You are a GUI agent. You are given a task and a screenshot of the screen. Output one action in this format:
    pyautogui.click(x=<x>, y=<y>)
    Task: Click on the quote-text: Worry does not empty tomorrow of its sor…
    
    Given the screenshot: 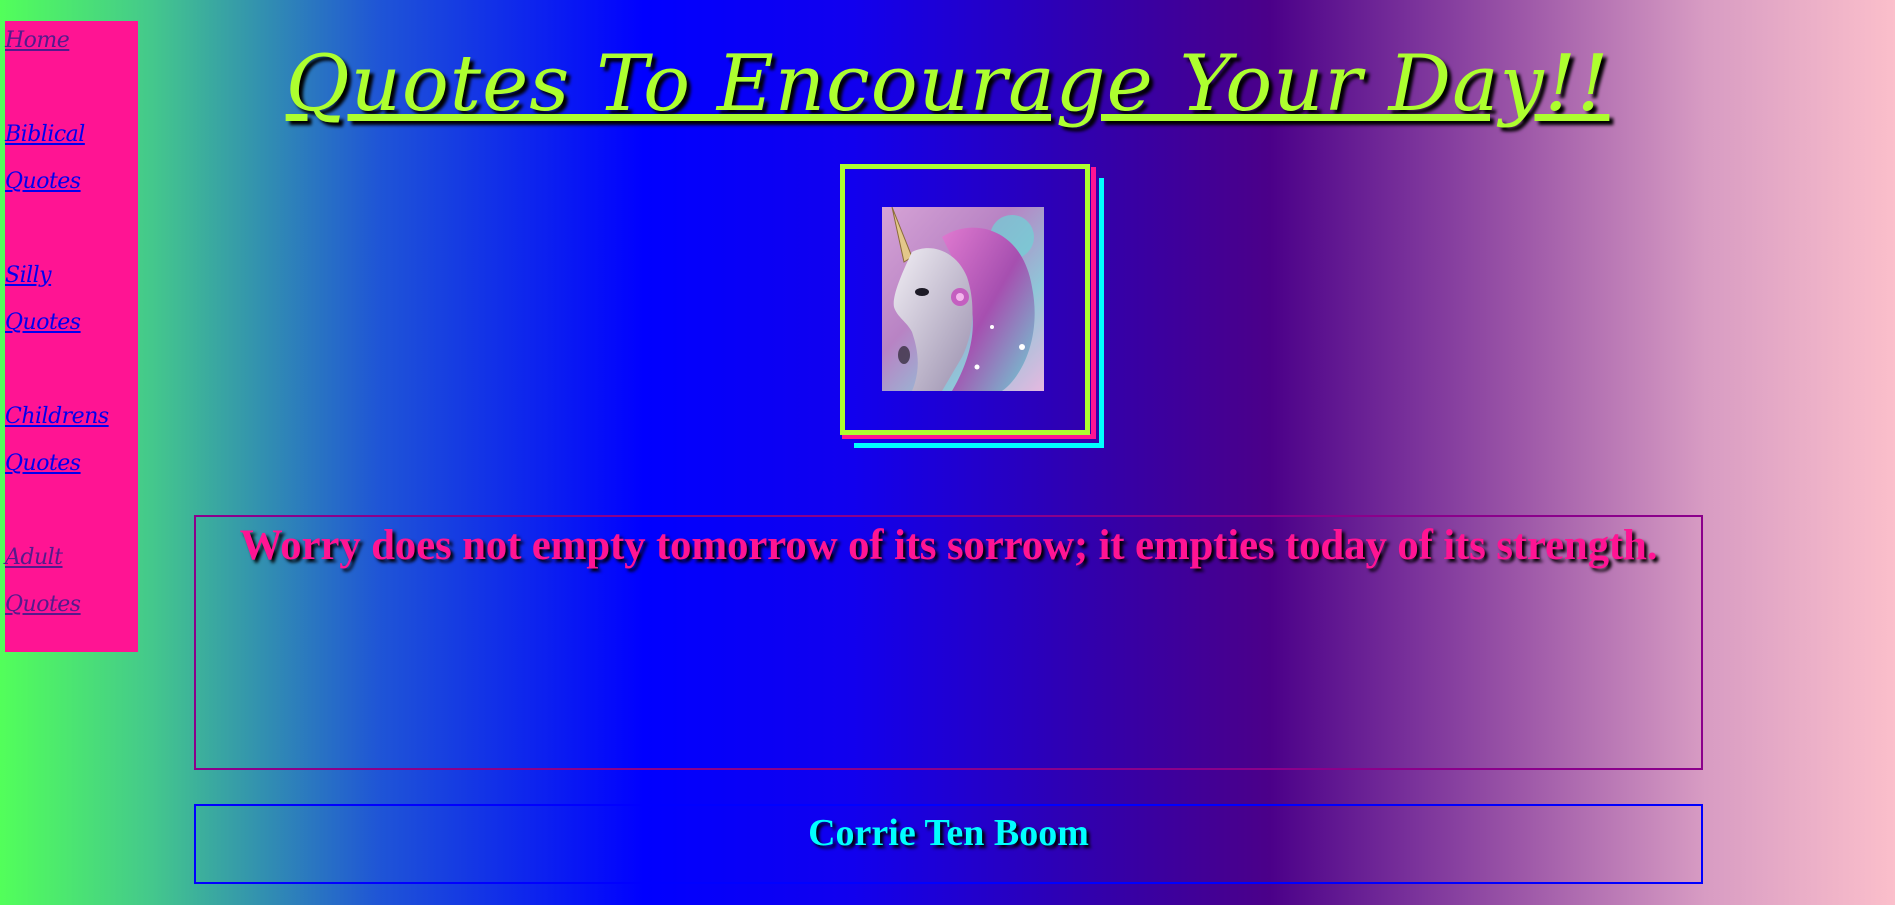 What is the action you would take?
    pyautogui.click(x=948, y=545)
    